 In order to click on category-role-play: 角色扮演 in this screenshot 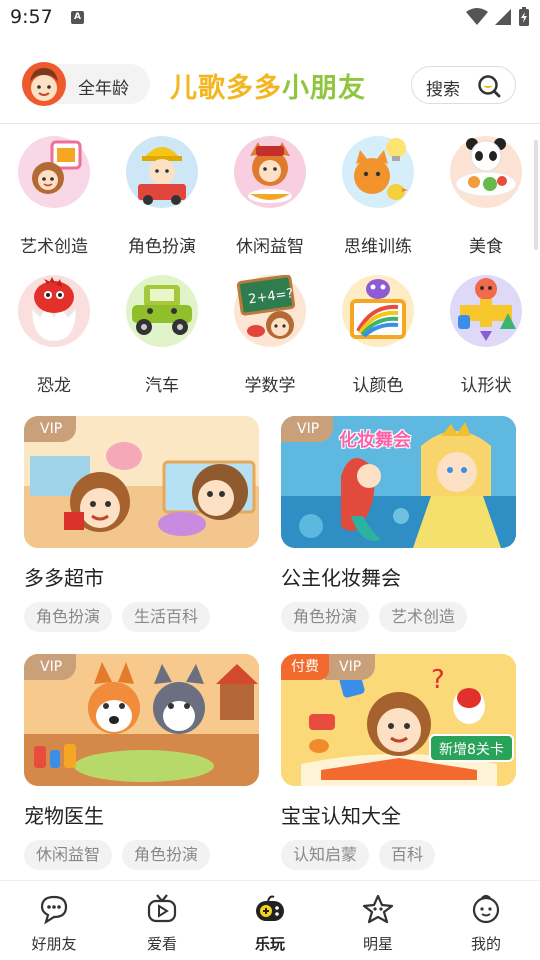, I will do `click(162, 196)`.